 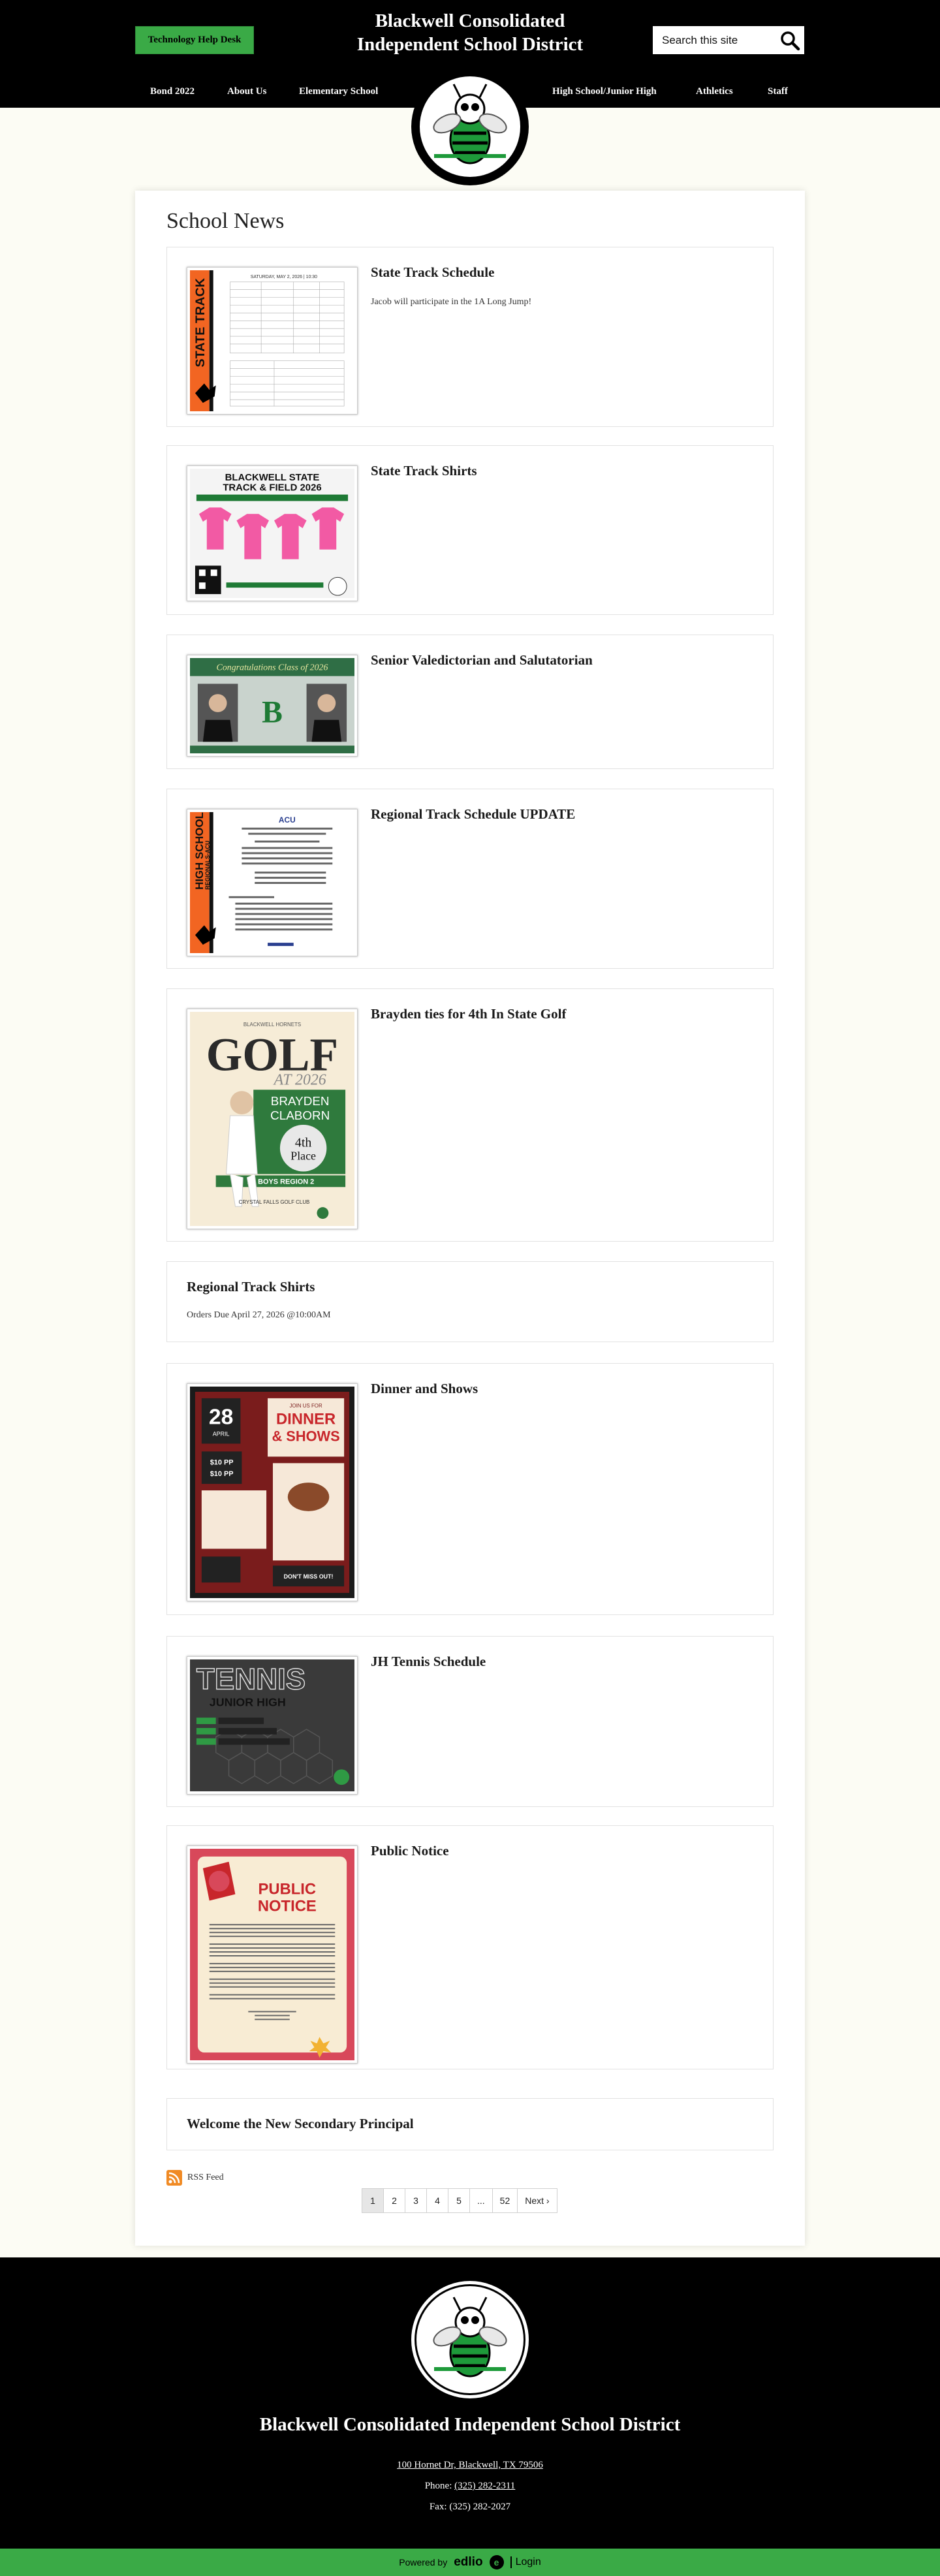 I want to click on news-item-thumbnail: TENNIS JUNIOR HIGH, so click(x=272, y=1725).